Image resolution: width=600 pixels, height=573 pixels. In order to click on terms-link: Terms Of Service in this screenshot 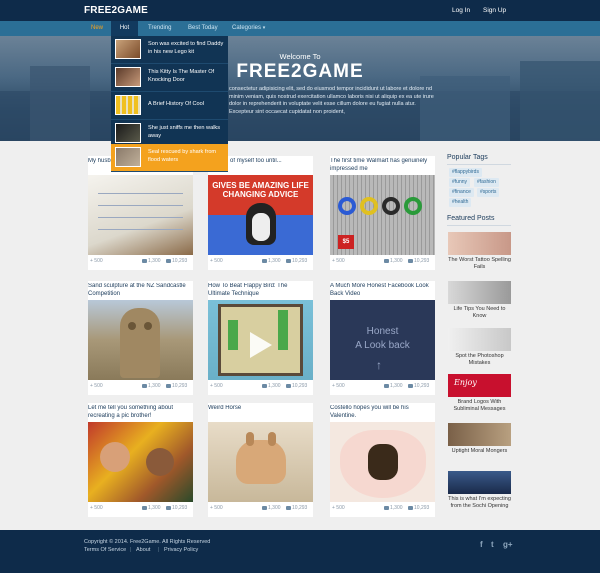, I will do `click(105, 550)`.